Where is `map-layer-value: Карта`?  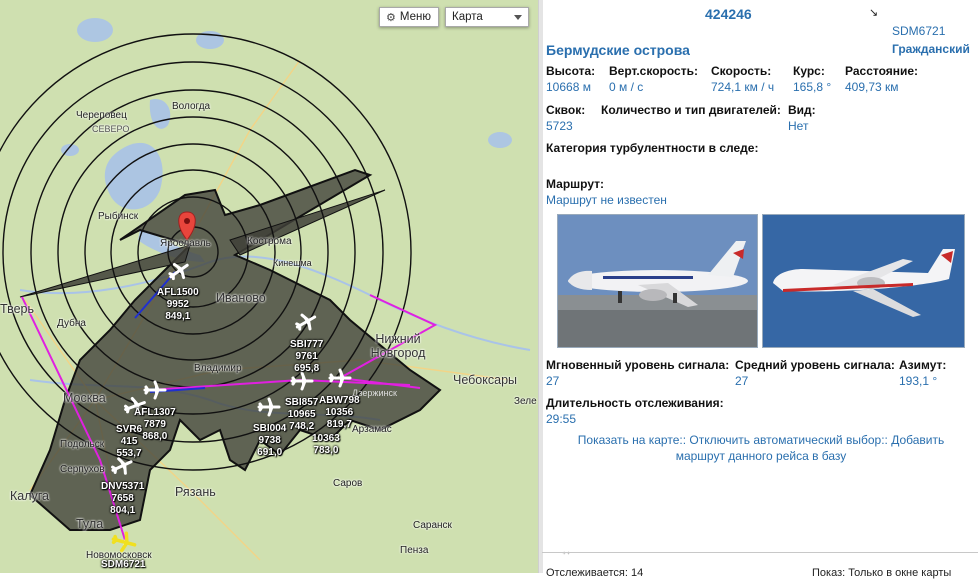
map-layer-value: Карта is located at coordinates (467, 17).